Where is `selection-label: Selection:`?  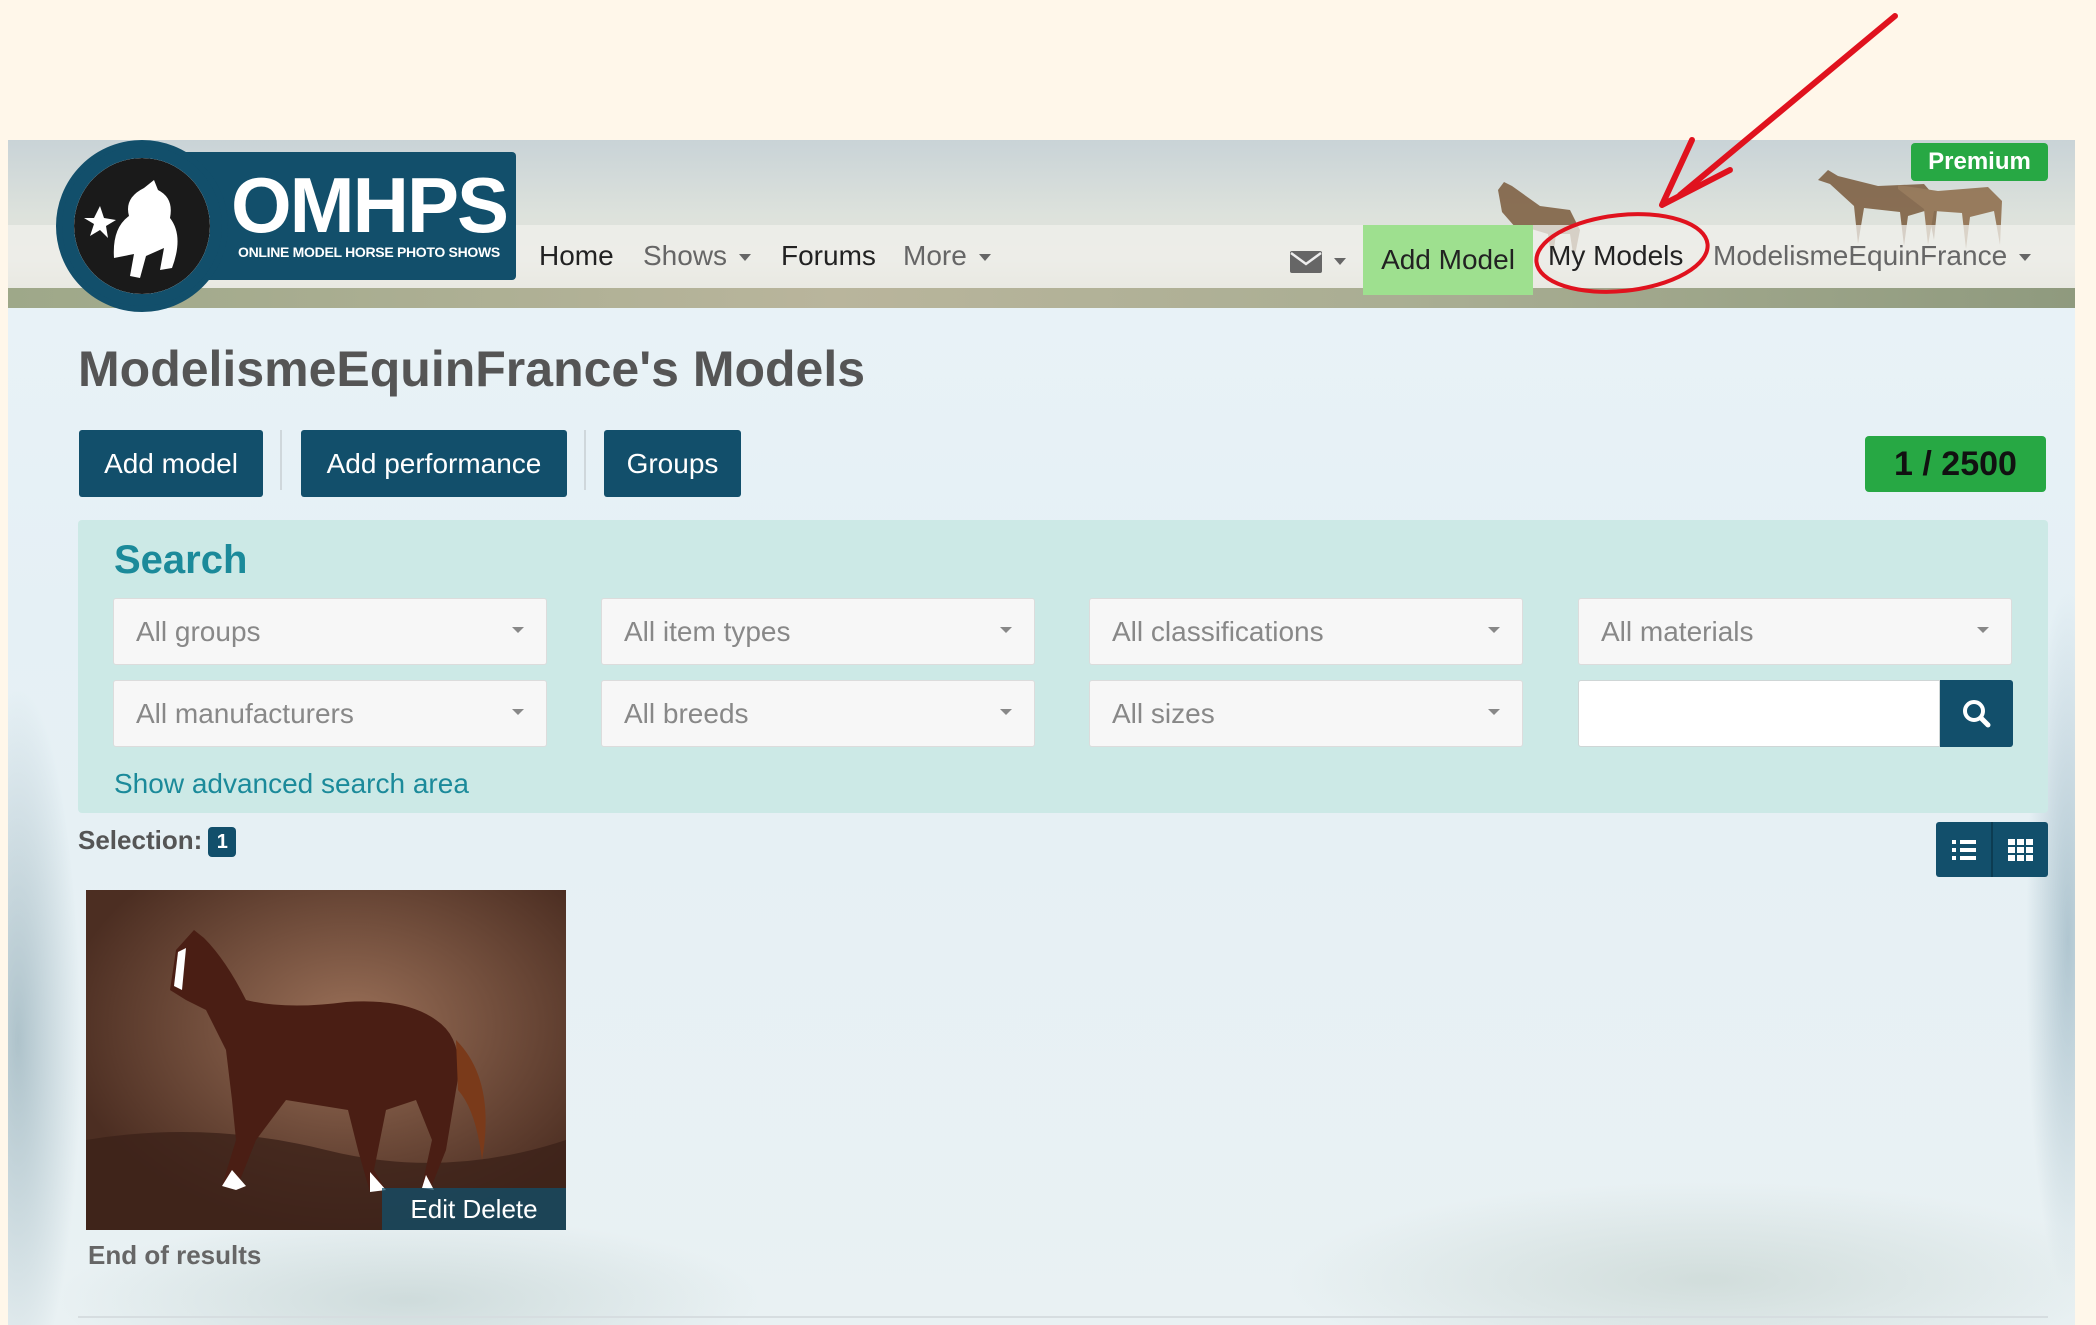 selection-label: Selection: is located at coordinates (140, 840).